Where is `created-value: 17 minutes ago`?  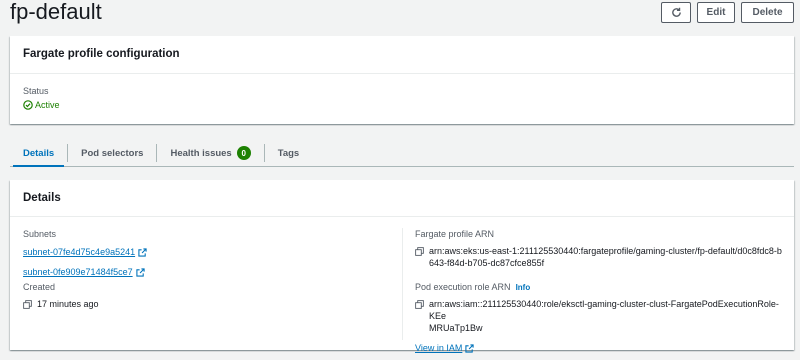 created-value: 17 minutes ago is located at coordinates (68, 304).